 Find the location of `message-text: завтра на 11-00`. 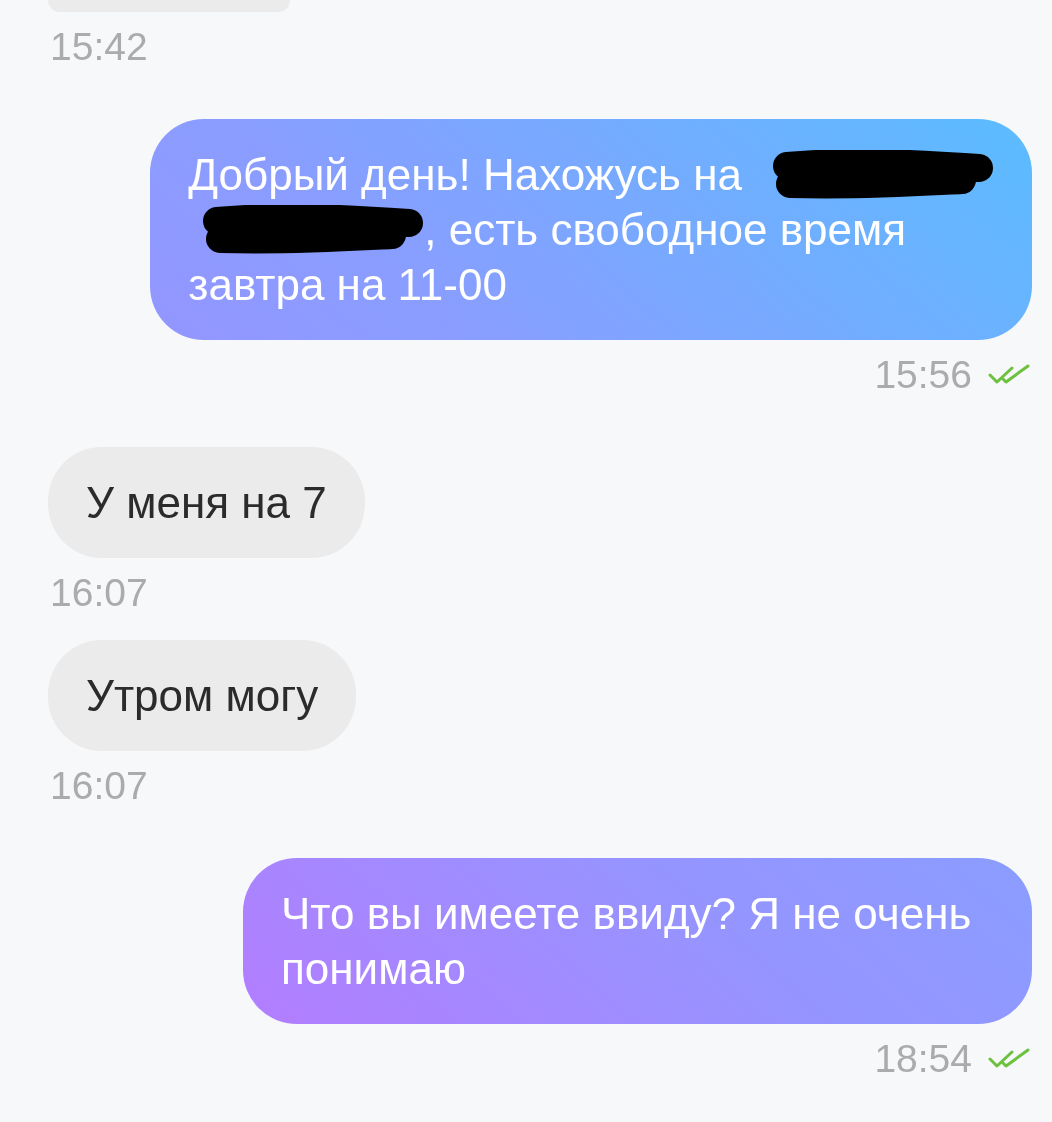

message-text: завтра на 11-00 is located at coordinates (347, 285).